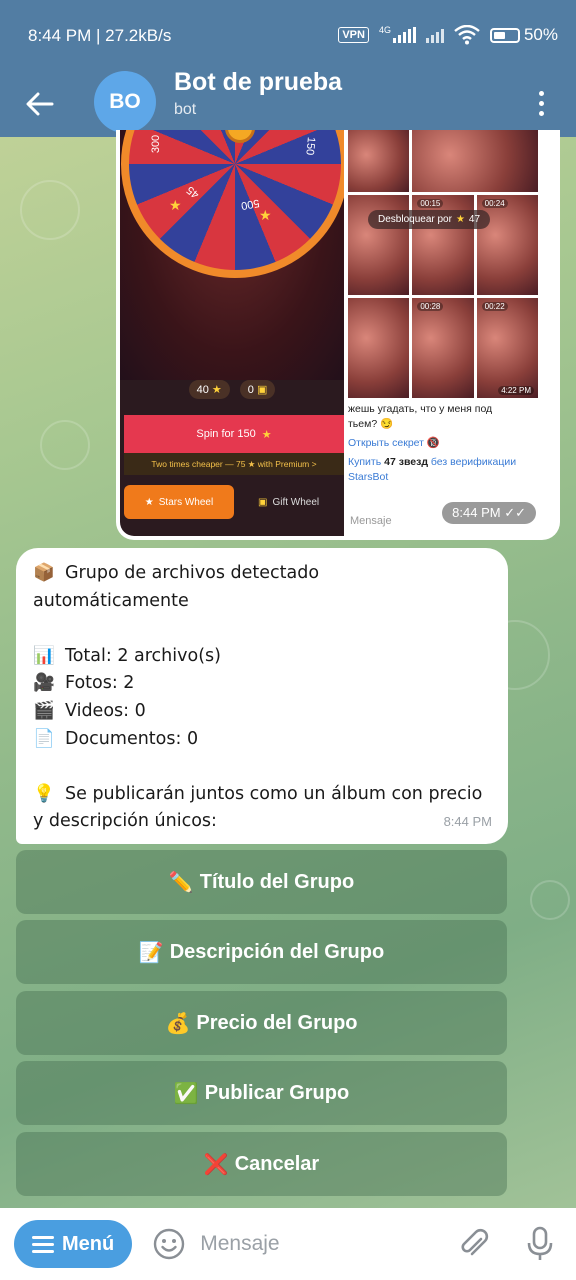 The height and width of the screenshot is (1280, 576). I want to click on chat-header: BO Bot de prueba bot, so click(288, 102).